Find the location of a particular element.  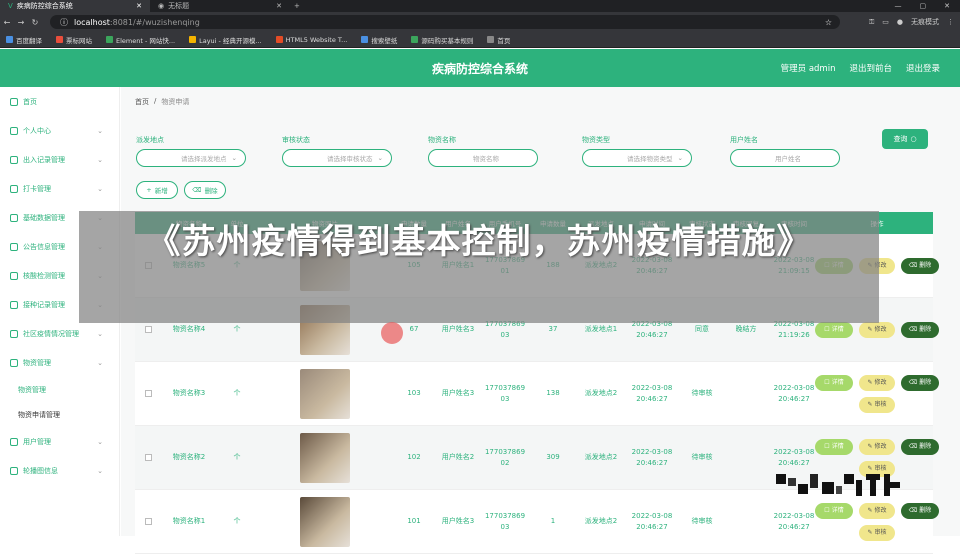

url-field: ⓘ localhost:8081/#/wuzishenqing ☆ is located at coordinates (445, 22).